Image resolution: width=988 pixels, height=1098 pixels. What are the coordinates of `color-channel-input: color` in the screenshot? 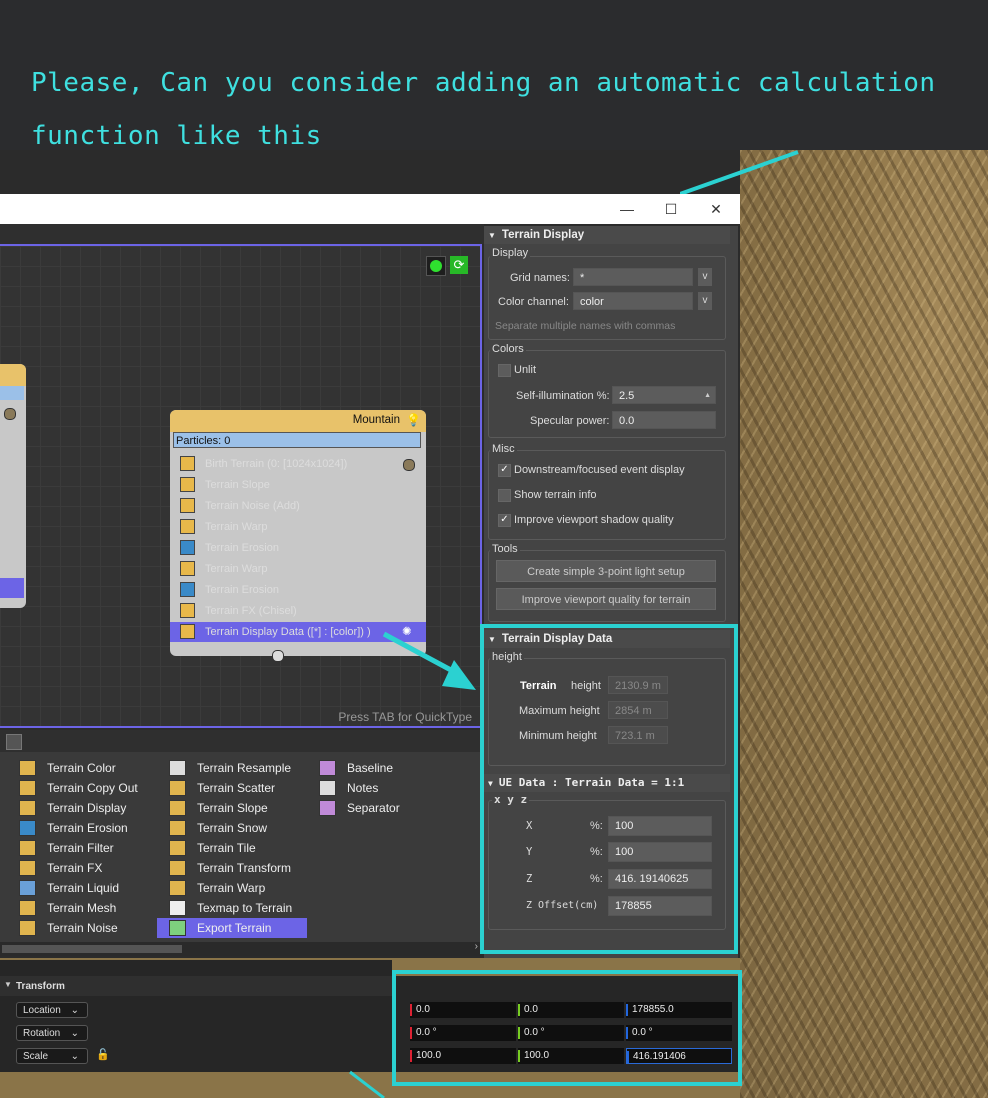 It's located at (633, 301).